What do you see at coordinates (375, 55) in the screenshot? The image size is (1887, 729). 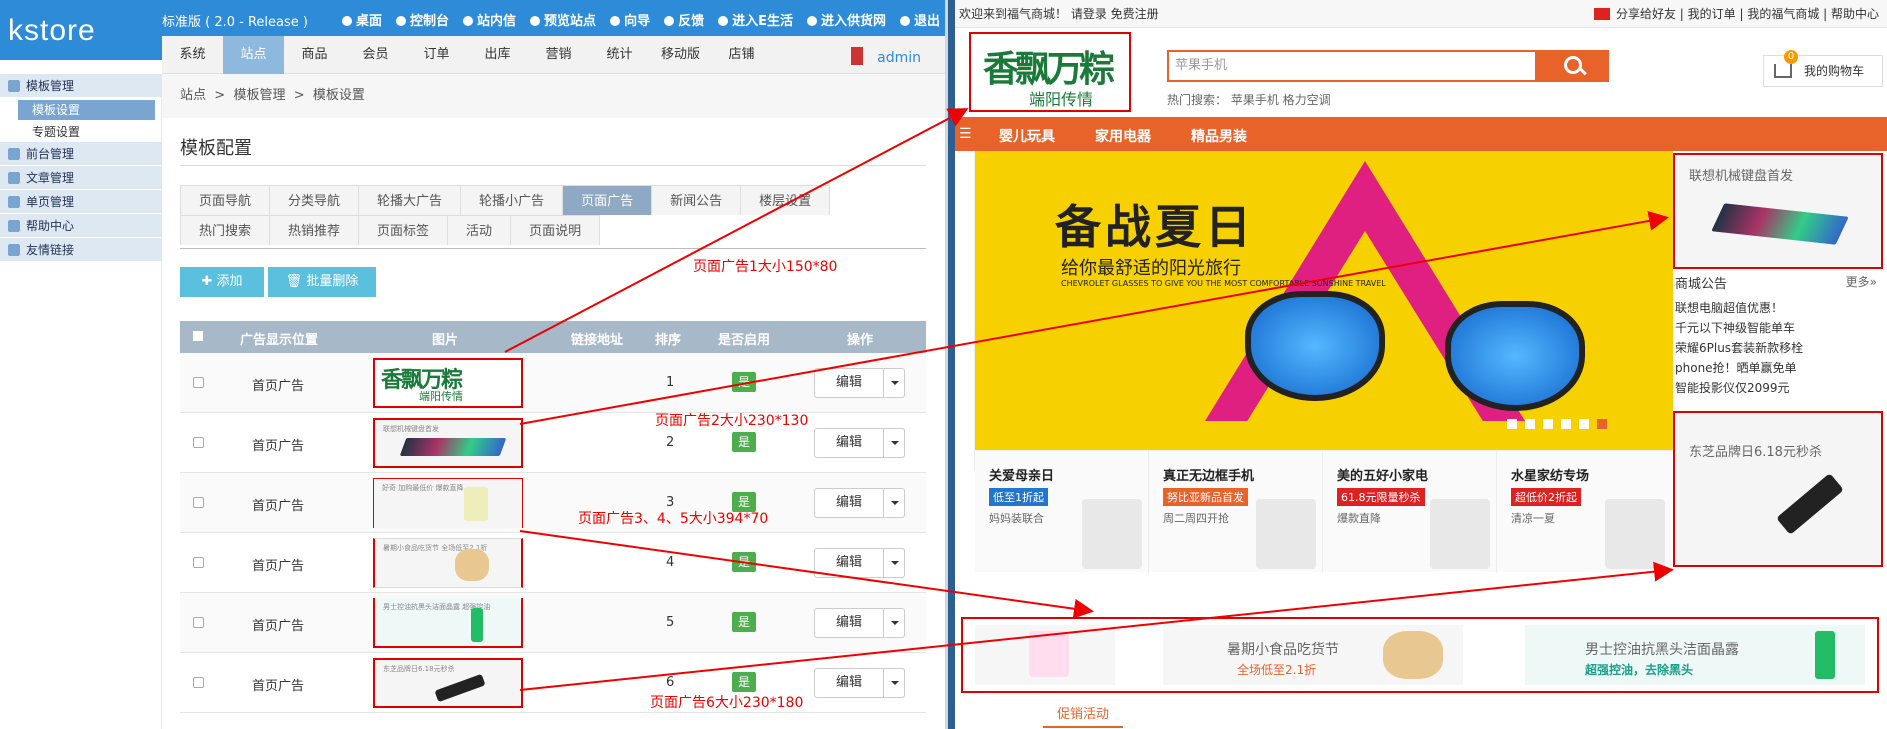 I see `nav-tab-members: 会员` at bounding box center [375, 55].